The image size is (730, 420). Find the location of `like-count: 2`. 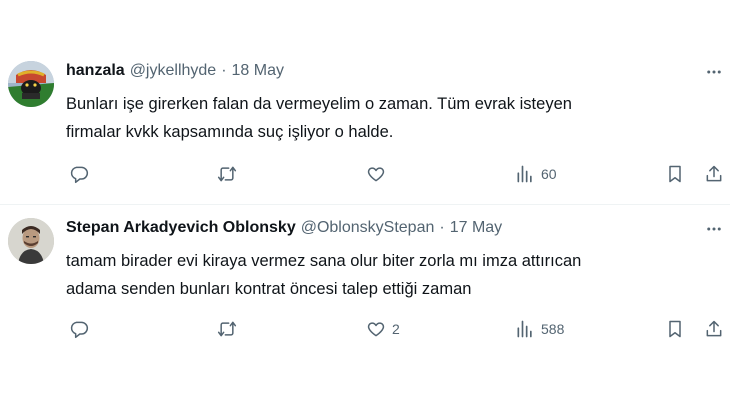

like-count: 2 is located at coordinates (396, 329).